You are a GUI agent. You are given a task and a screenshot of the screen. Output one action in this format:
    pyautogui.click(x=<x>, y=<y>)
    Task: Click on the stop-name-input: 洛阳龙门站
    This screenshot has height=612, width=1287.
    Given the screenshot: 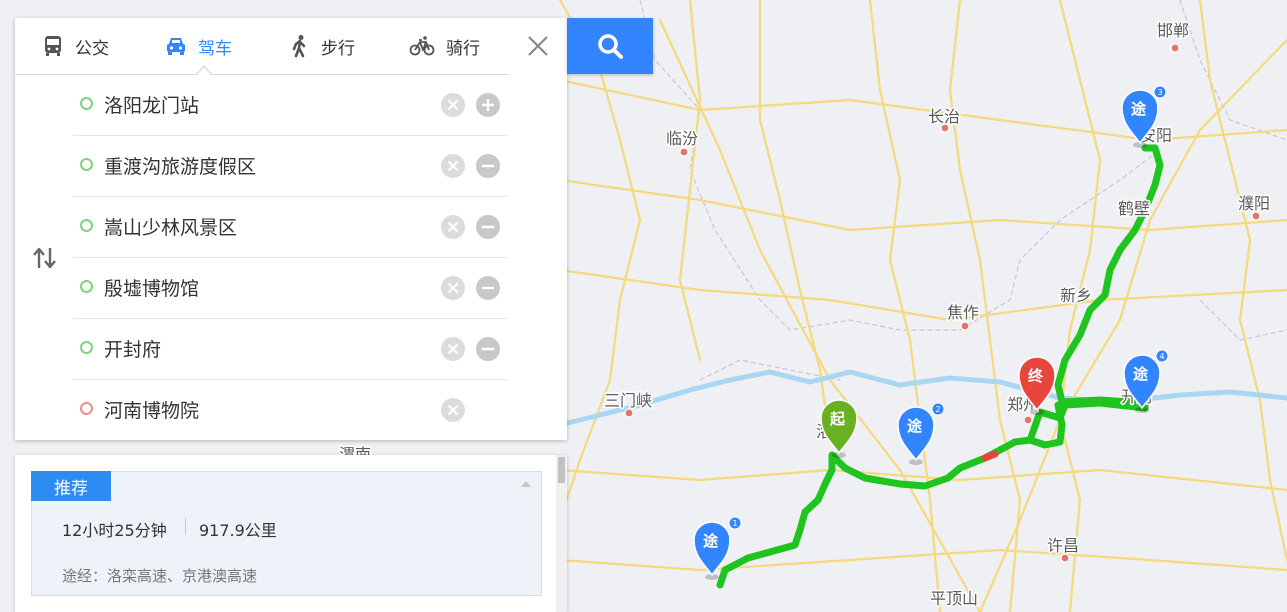 What is the action you would take?
    pyautogui.click(x=151, y=104)
    